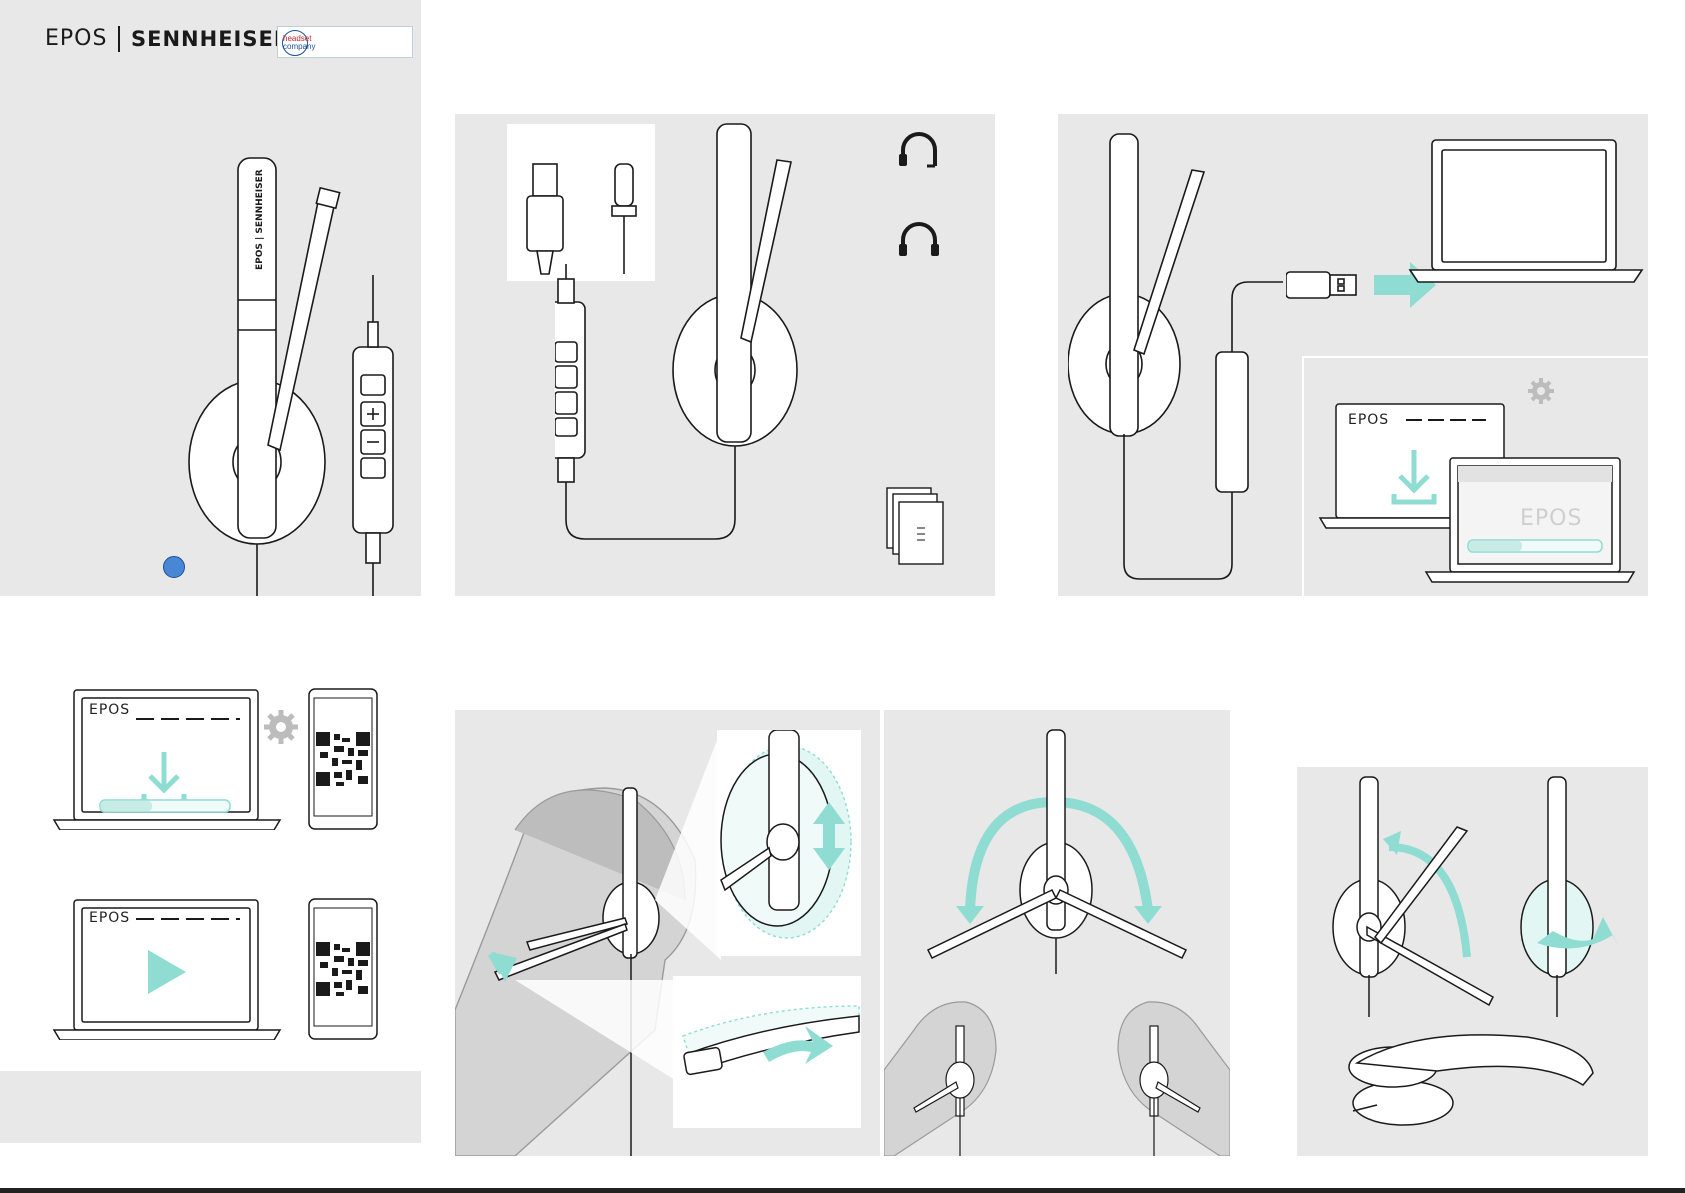 The image size is (1685, 1193). Describe the element at coordinates (1476, 477) in the screenshot. I see `software-subpanel: EPOS EPOS` at that location.